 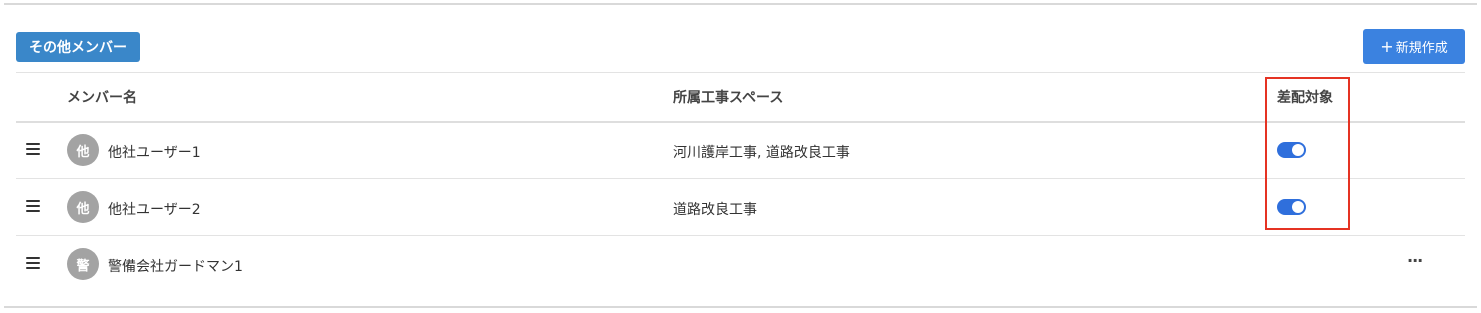 What do you see at coordinates (175, 267) in the screenshot?
I see `member-name: 警備会社ガードマン1` at bounding box center [175, 267].